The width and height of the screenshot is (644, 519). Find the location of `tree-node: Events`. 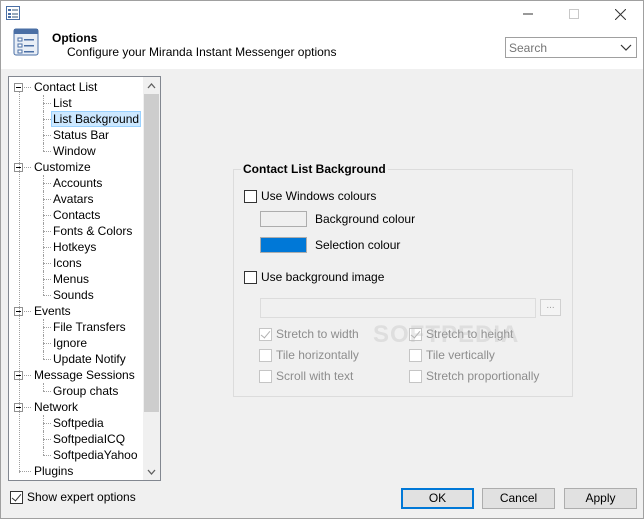

tree-node: Events is located at coordinates (52, 311).